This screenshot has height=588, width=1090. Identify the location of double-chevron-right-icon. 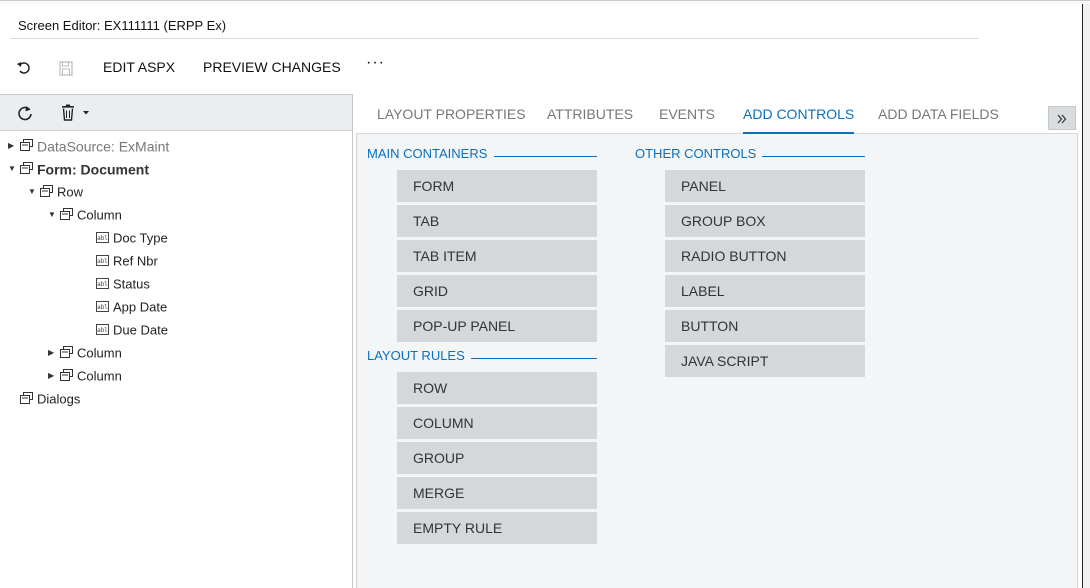
(1062, 119).